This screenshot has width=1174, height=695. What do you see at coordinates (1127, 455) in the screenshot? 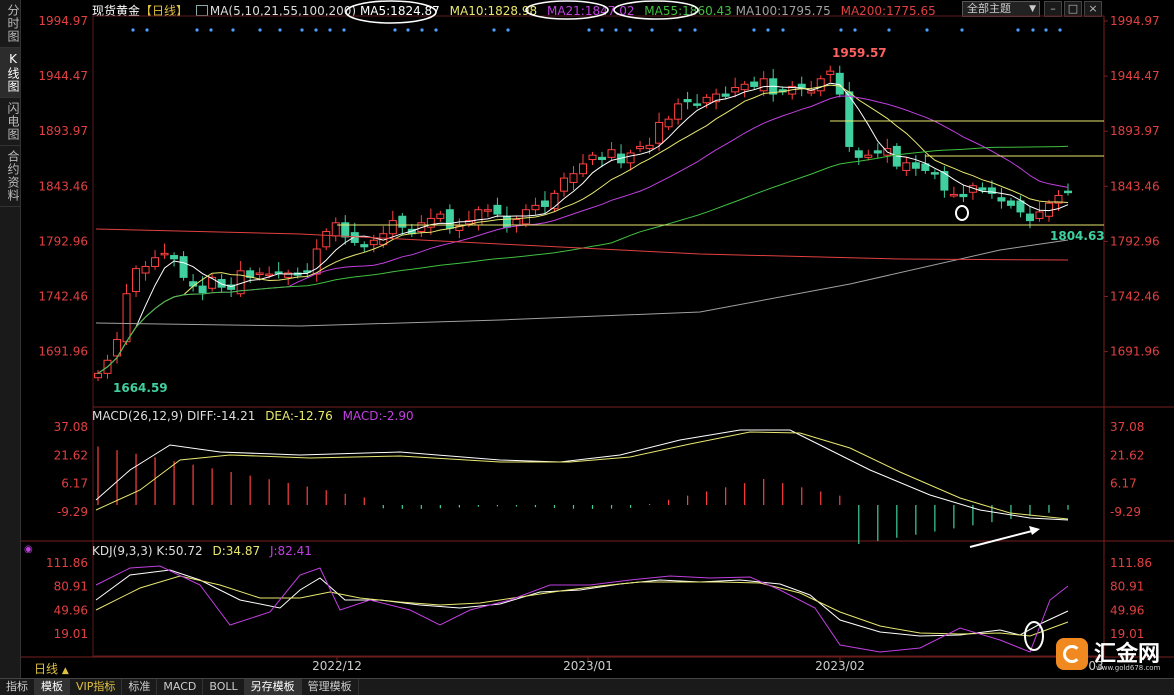
I see `macd-tick-right: 21.62` at bounding box center [1127, 455].